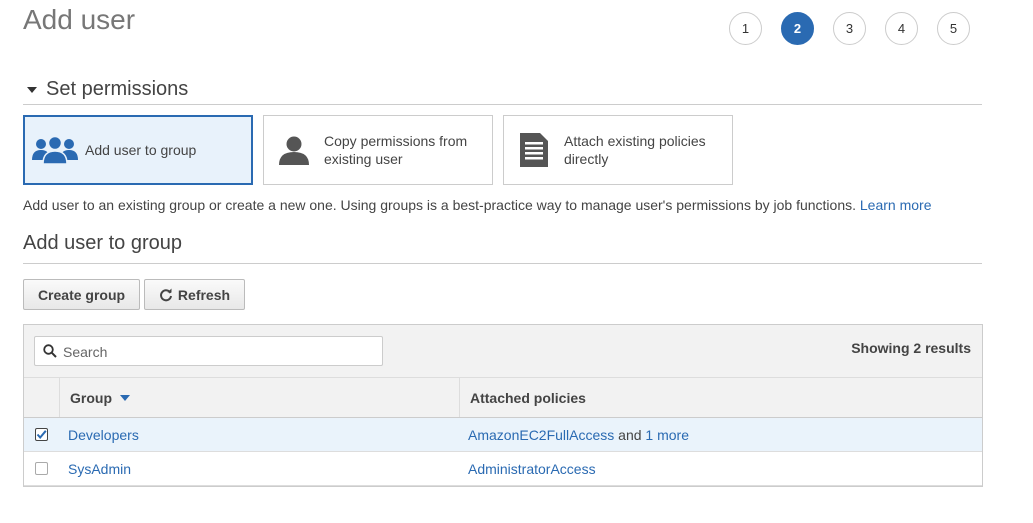  What do you see at coordinates (797, 28) in the screenshot?
I see `step-2-current: 2` at bounding box center [797, 28].